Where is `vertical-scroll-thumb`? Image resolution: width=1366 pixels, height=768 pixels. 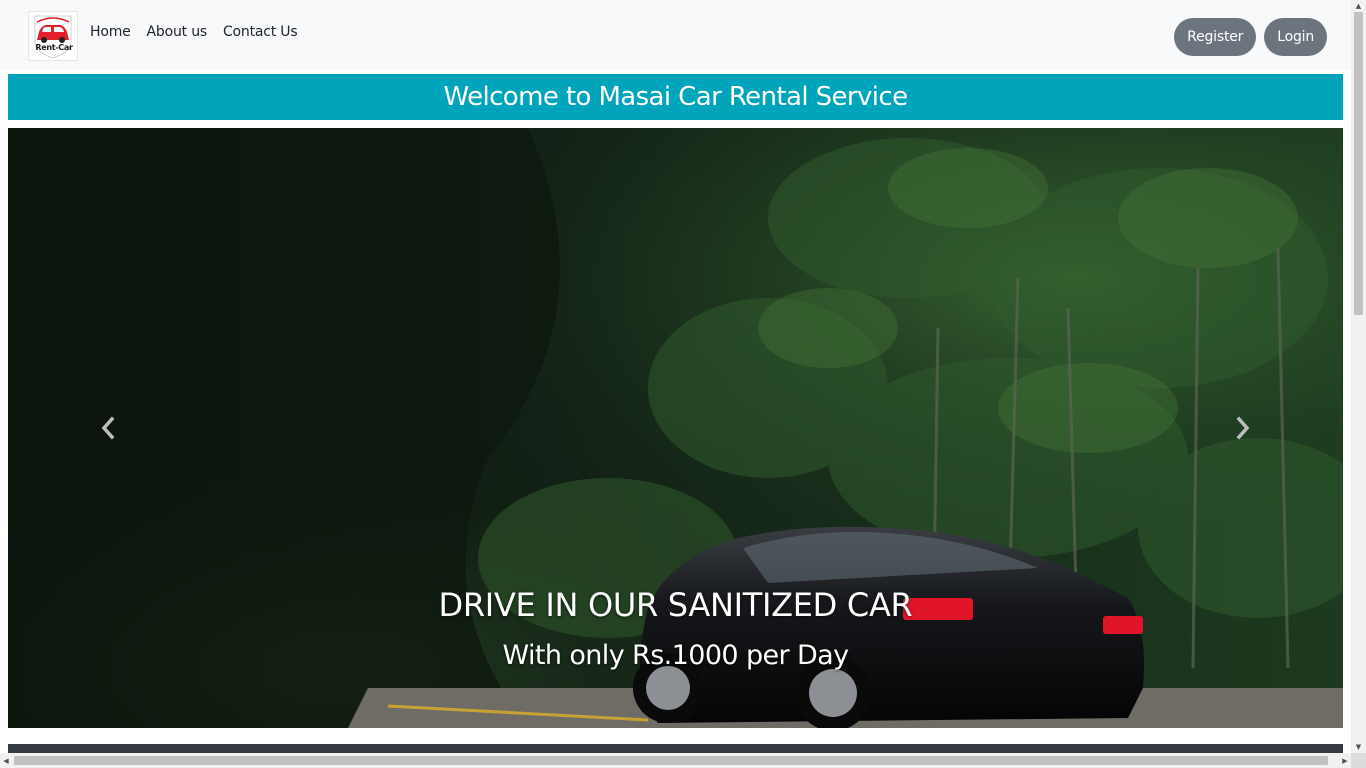 vertical-scroll-thumb is located at coordinates (1358, 163).